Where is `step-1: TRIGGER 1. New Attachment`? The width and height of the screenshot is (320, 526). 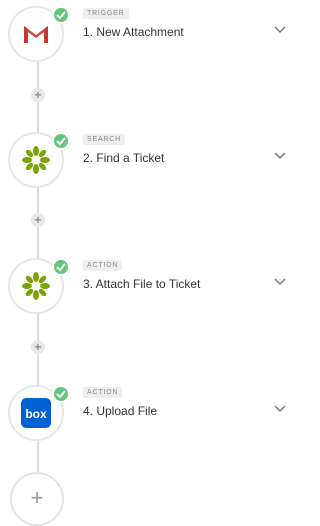 step-1: TRIGGER 1. New Attachment is located at coordinates (145, 34).